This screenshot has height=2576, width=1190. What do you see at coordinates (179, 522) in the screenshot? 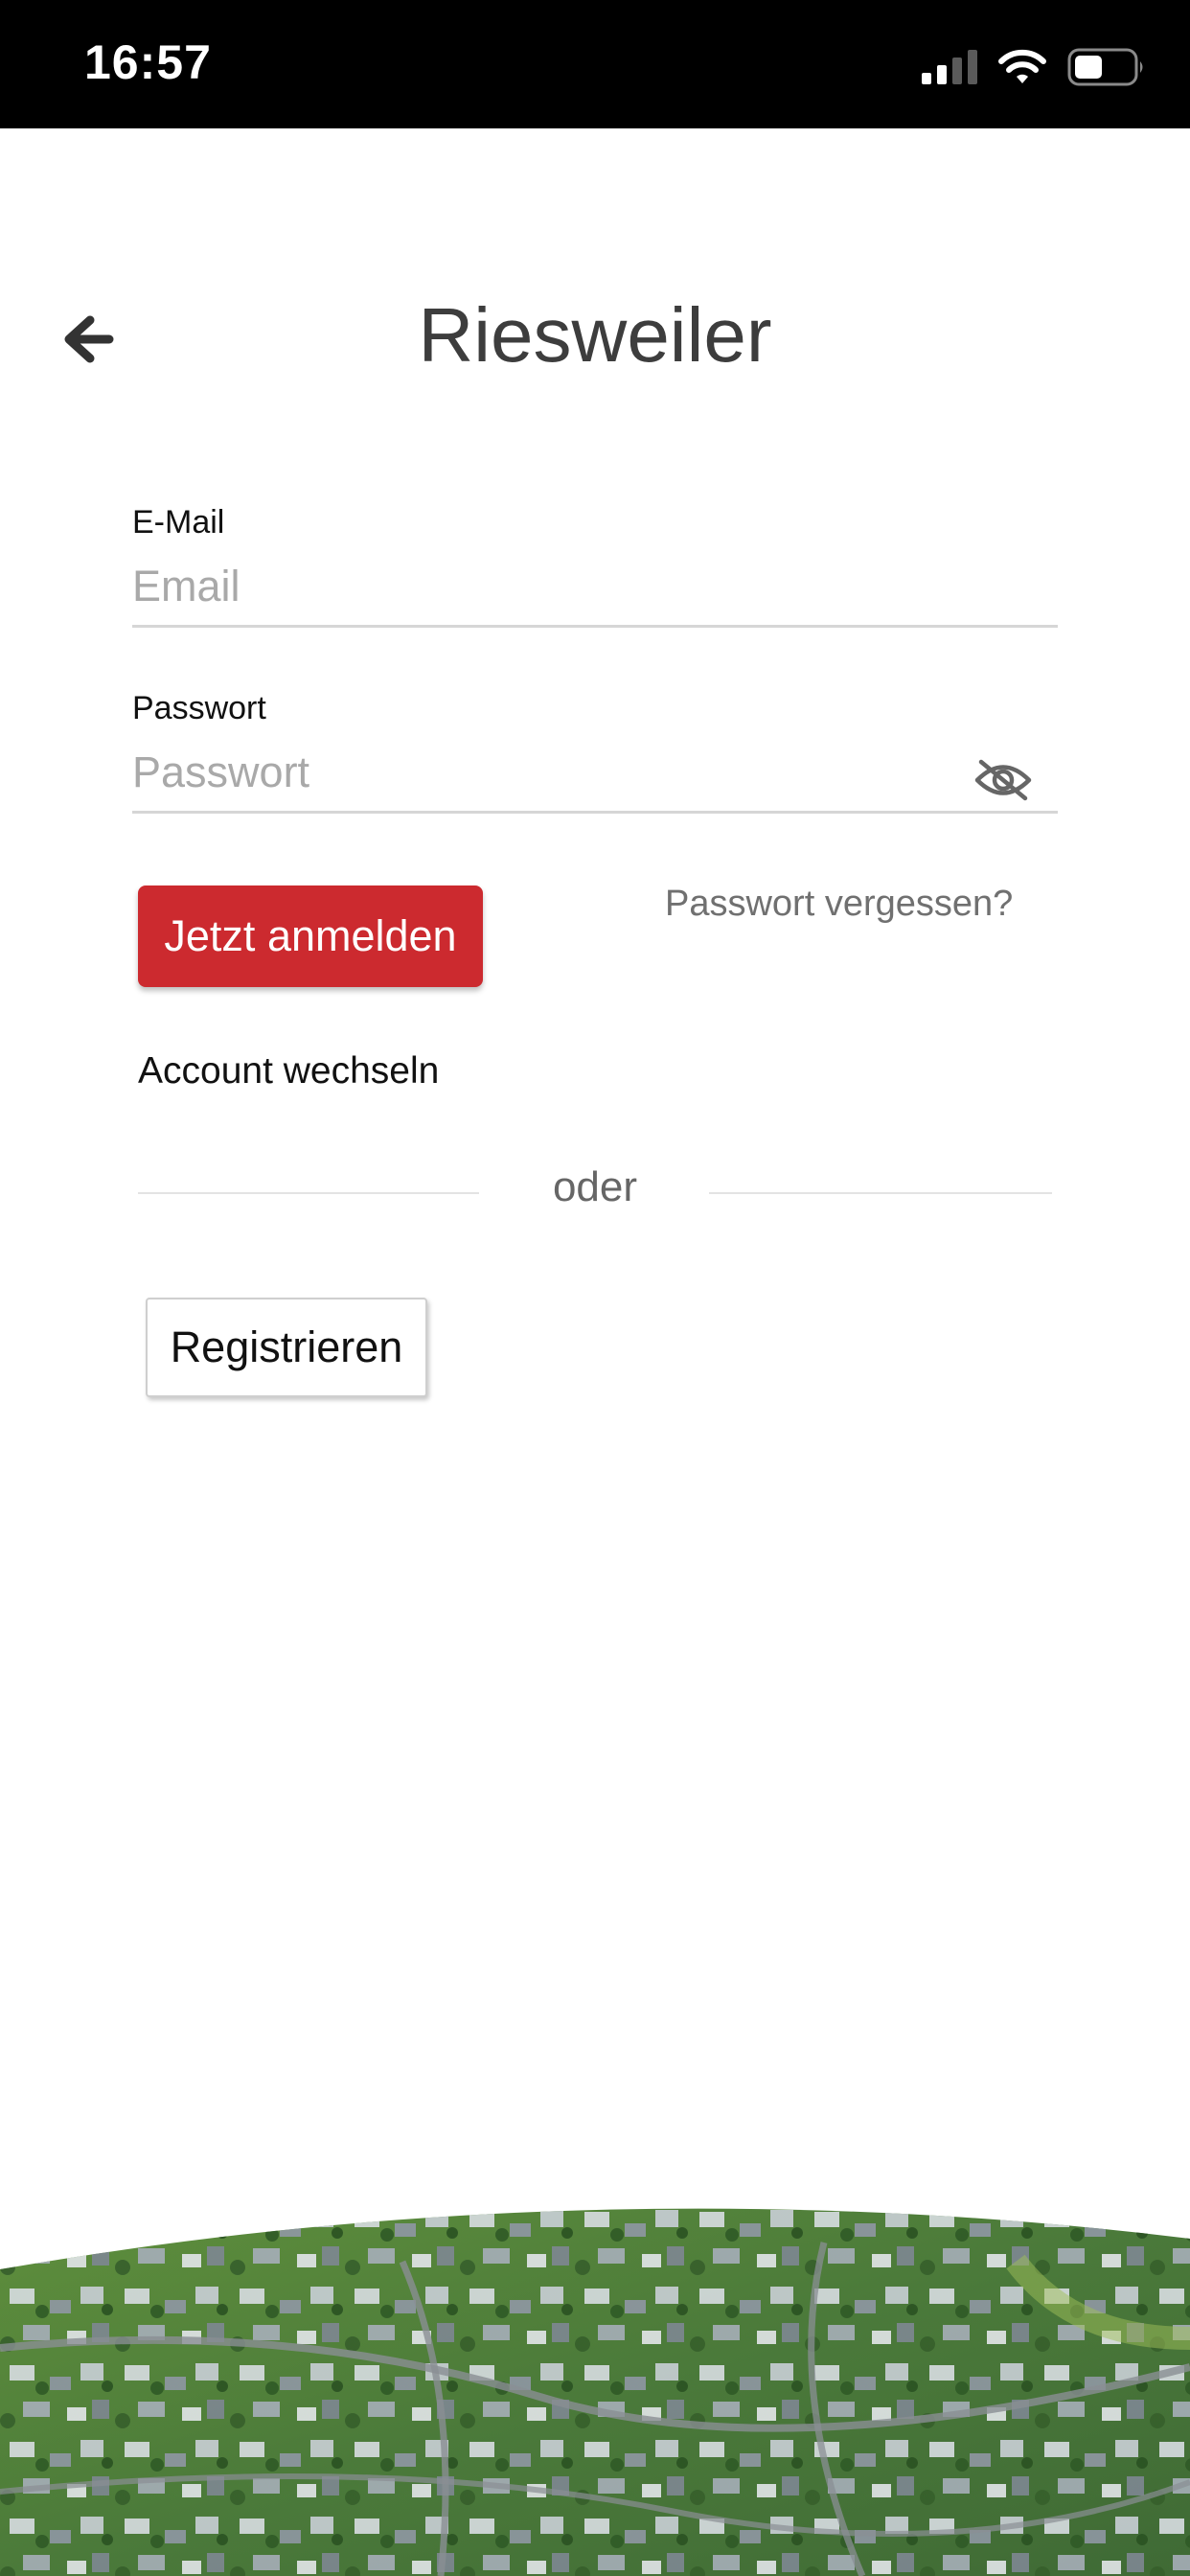
I see `email-label: E-Mail` at bounding box center [179, 522].